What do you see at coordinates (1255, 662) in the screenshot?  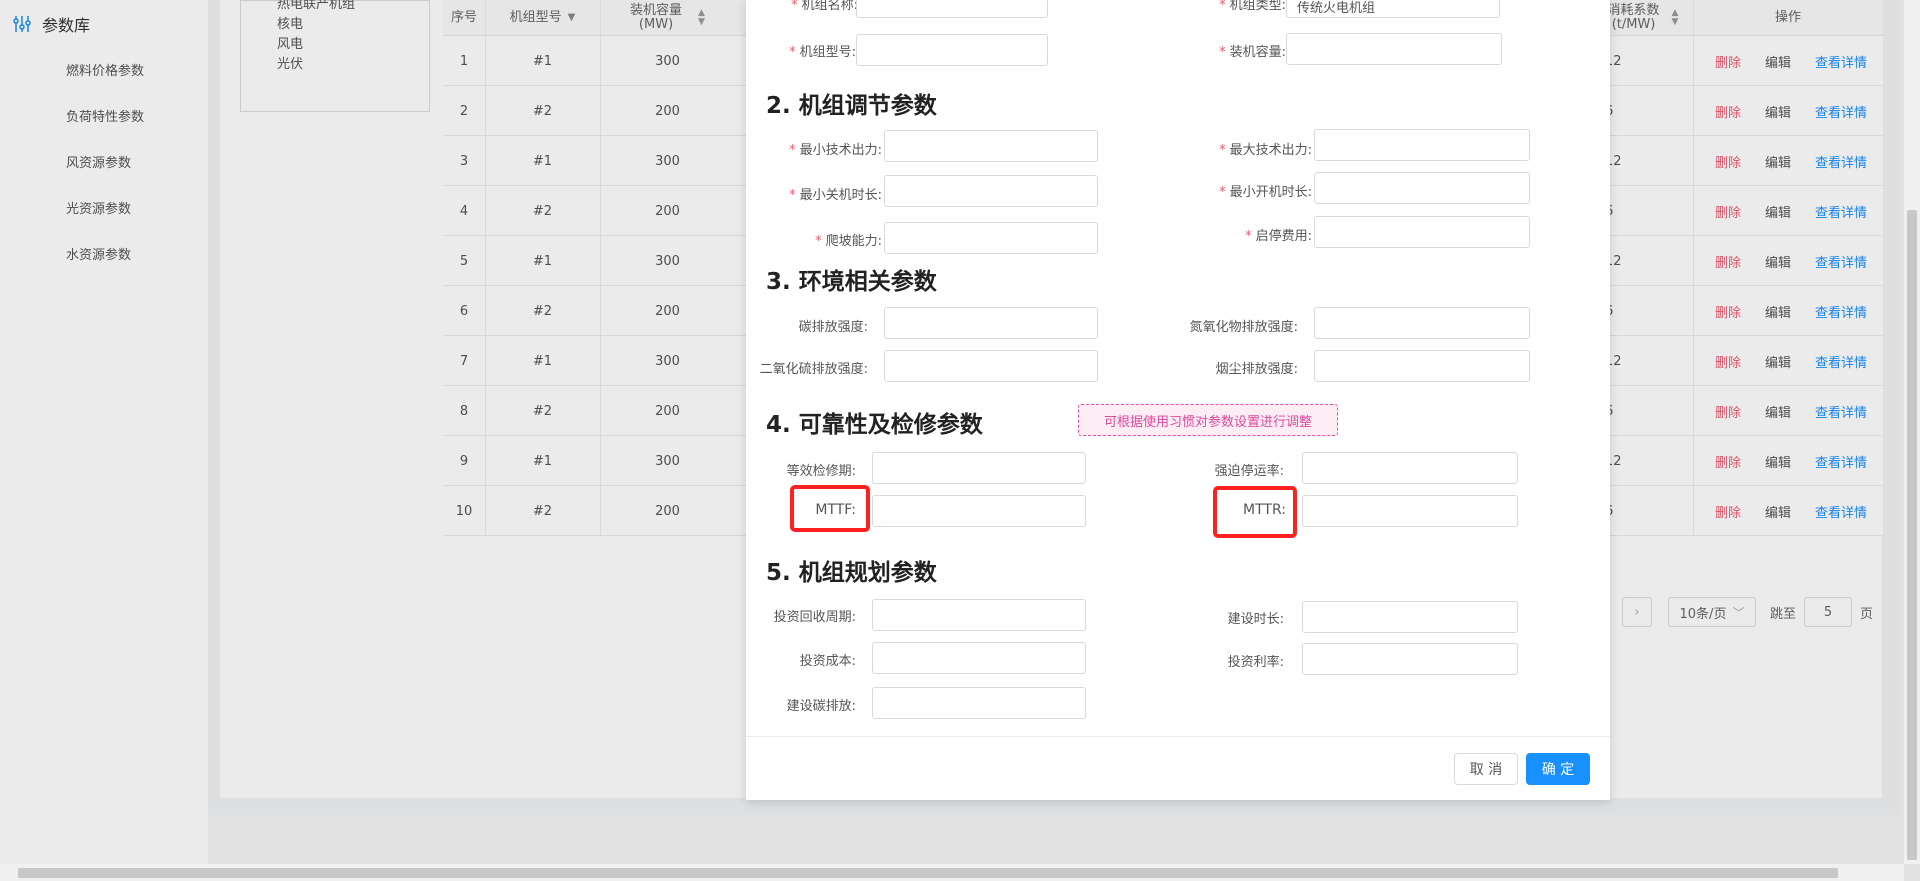 I see `interest-rate-label: 投资利率:` at bounding box center [1255, 662].